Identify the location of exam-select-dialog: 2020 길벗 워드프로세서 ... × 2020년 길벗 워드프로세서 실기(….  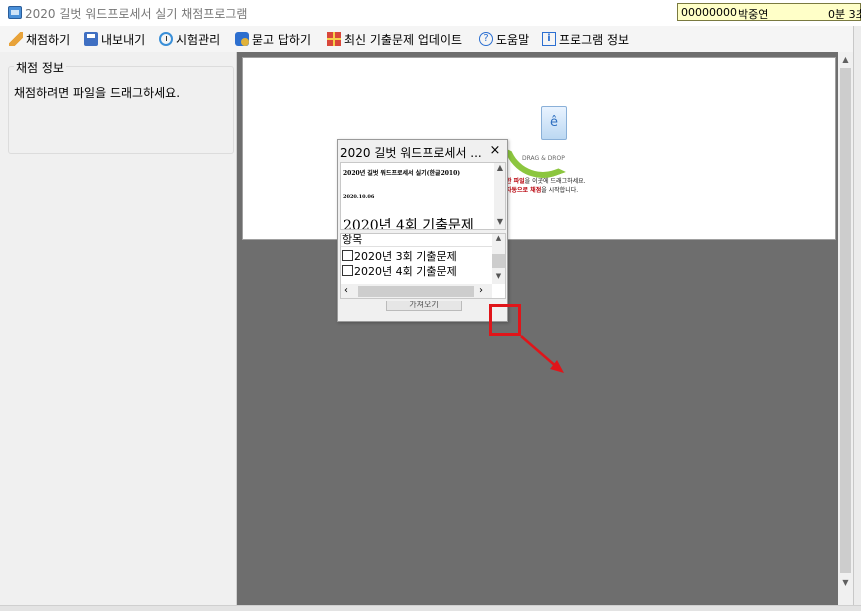
(422, 230).